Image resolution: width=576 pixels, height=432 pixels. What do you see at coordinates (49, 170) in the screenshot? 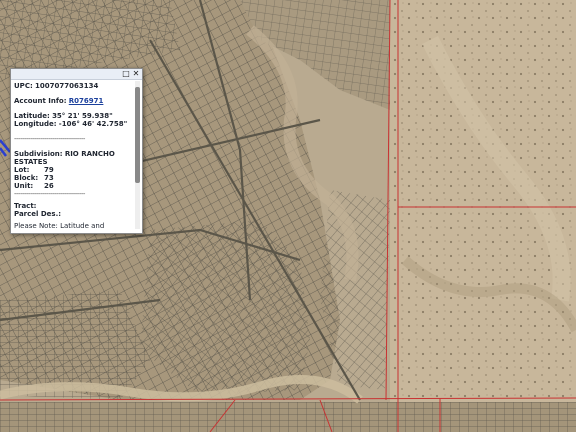
I see `lot-value: 79` at bounding box center [49, 170].